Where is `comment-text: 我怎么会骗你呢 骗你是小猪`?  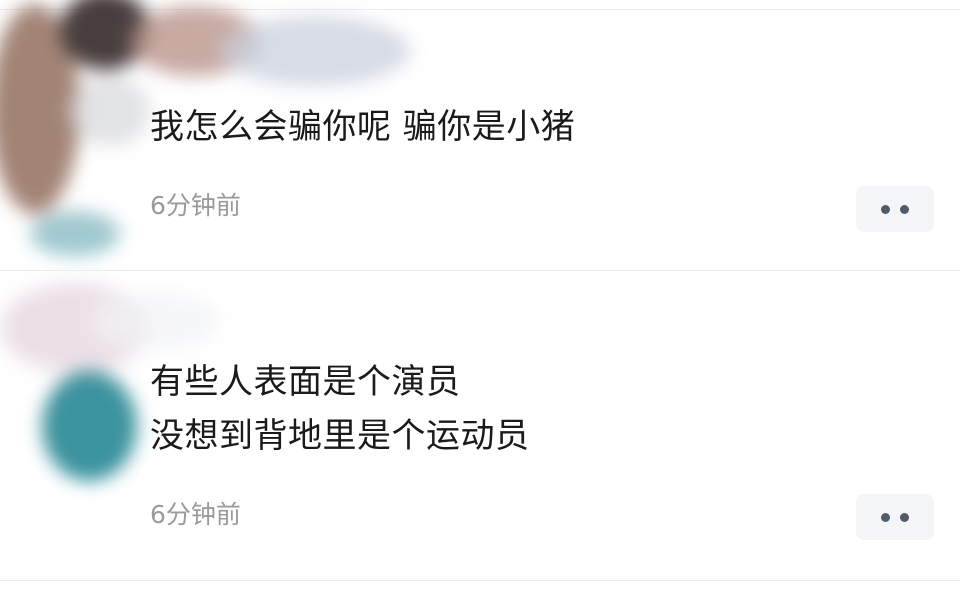
comment-text: 我怎么会骗你呢 骗你是小猪 is located at coordinates (362, 127).